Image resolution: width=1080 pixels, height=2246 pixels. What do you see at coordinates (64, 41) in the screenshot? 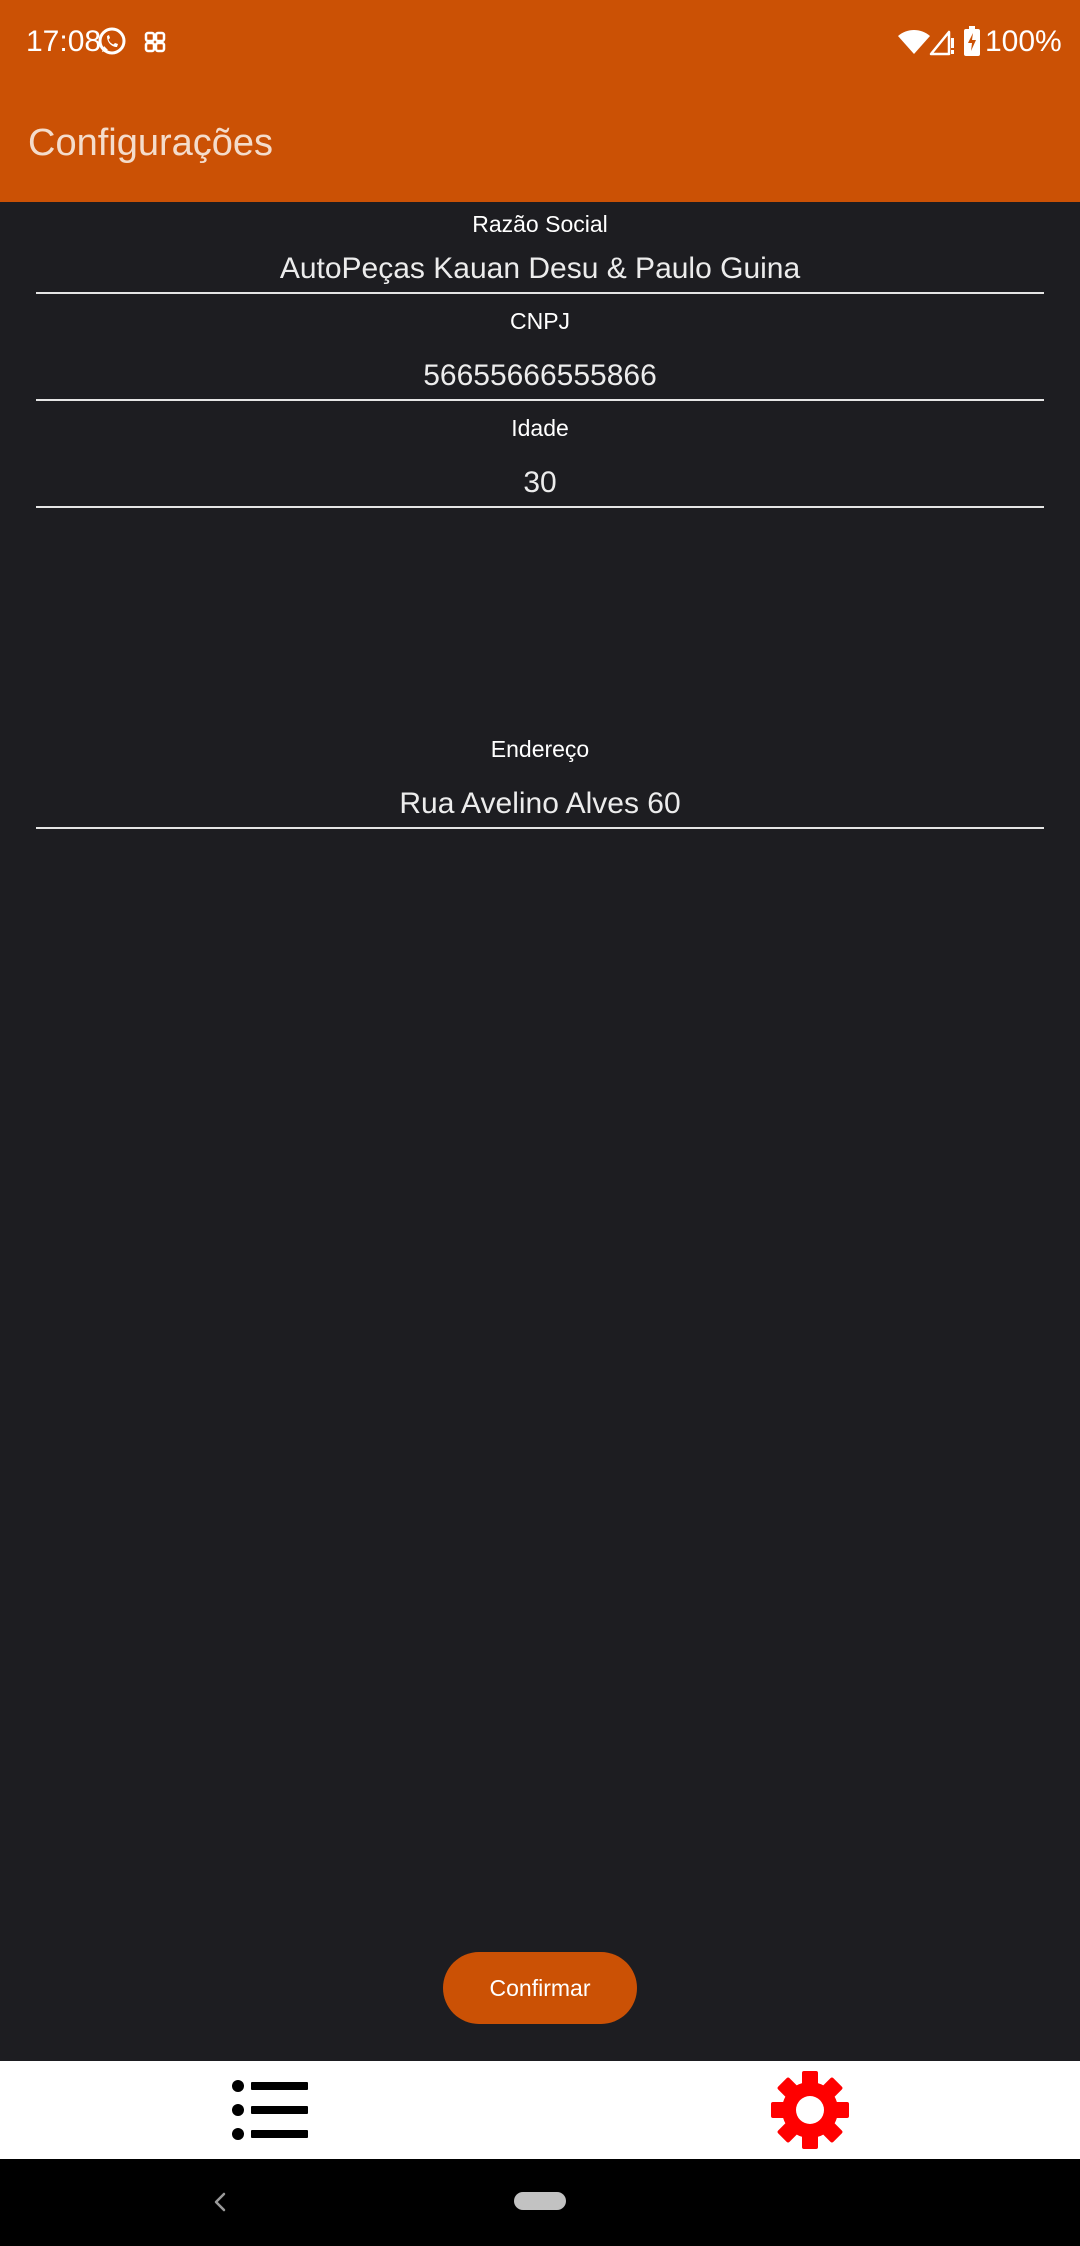
I see `status-time: 17:08` at bounding box center [64, 41].